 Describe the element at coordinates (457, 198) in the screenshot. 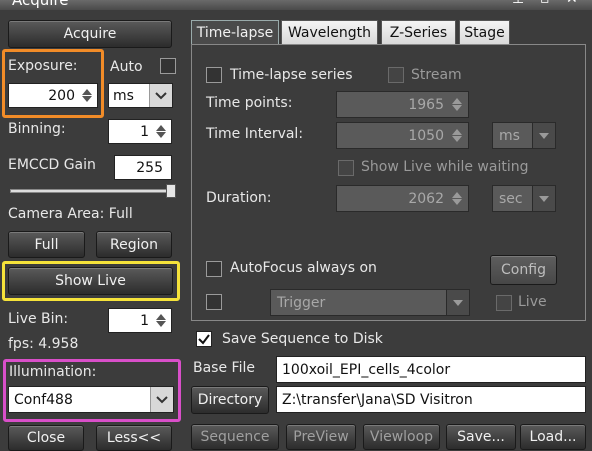

I see `duration-spinner-icon` at that location.